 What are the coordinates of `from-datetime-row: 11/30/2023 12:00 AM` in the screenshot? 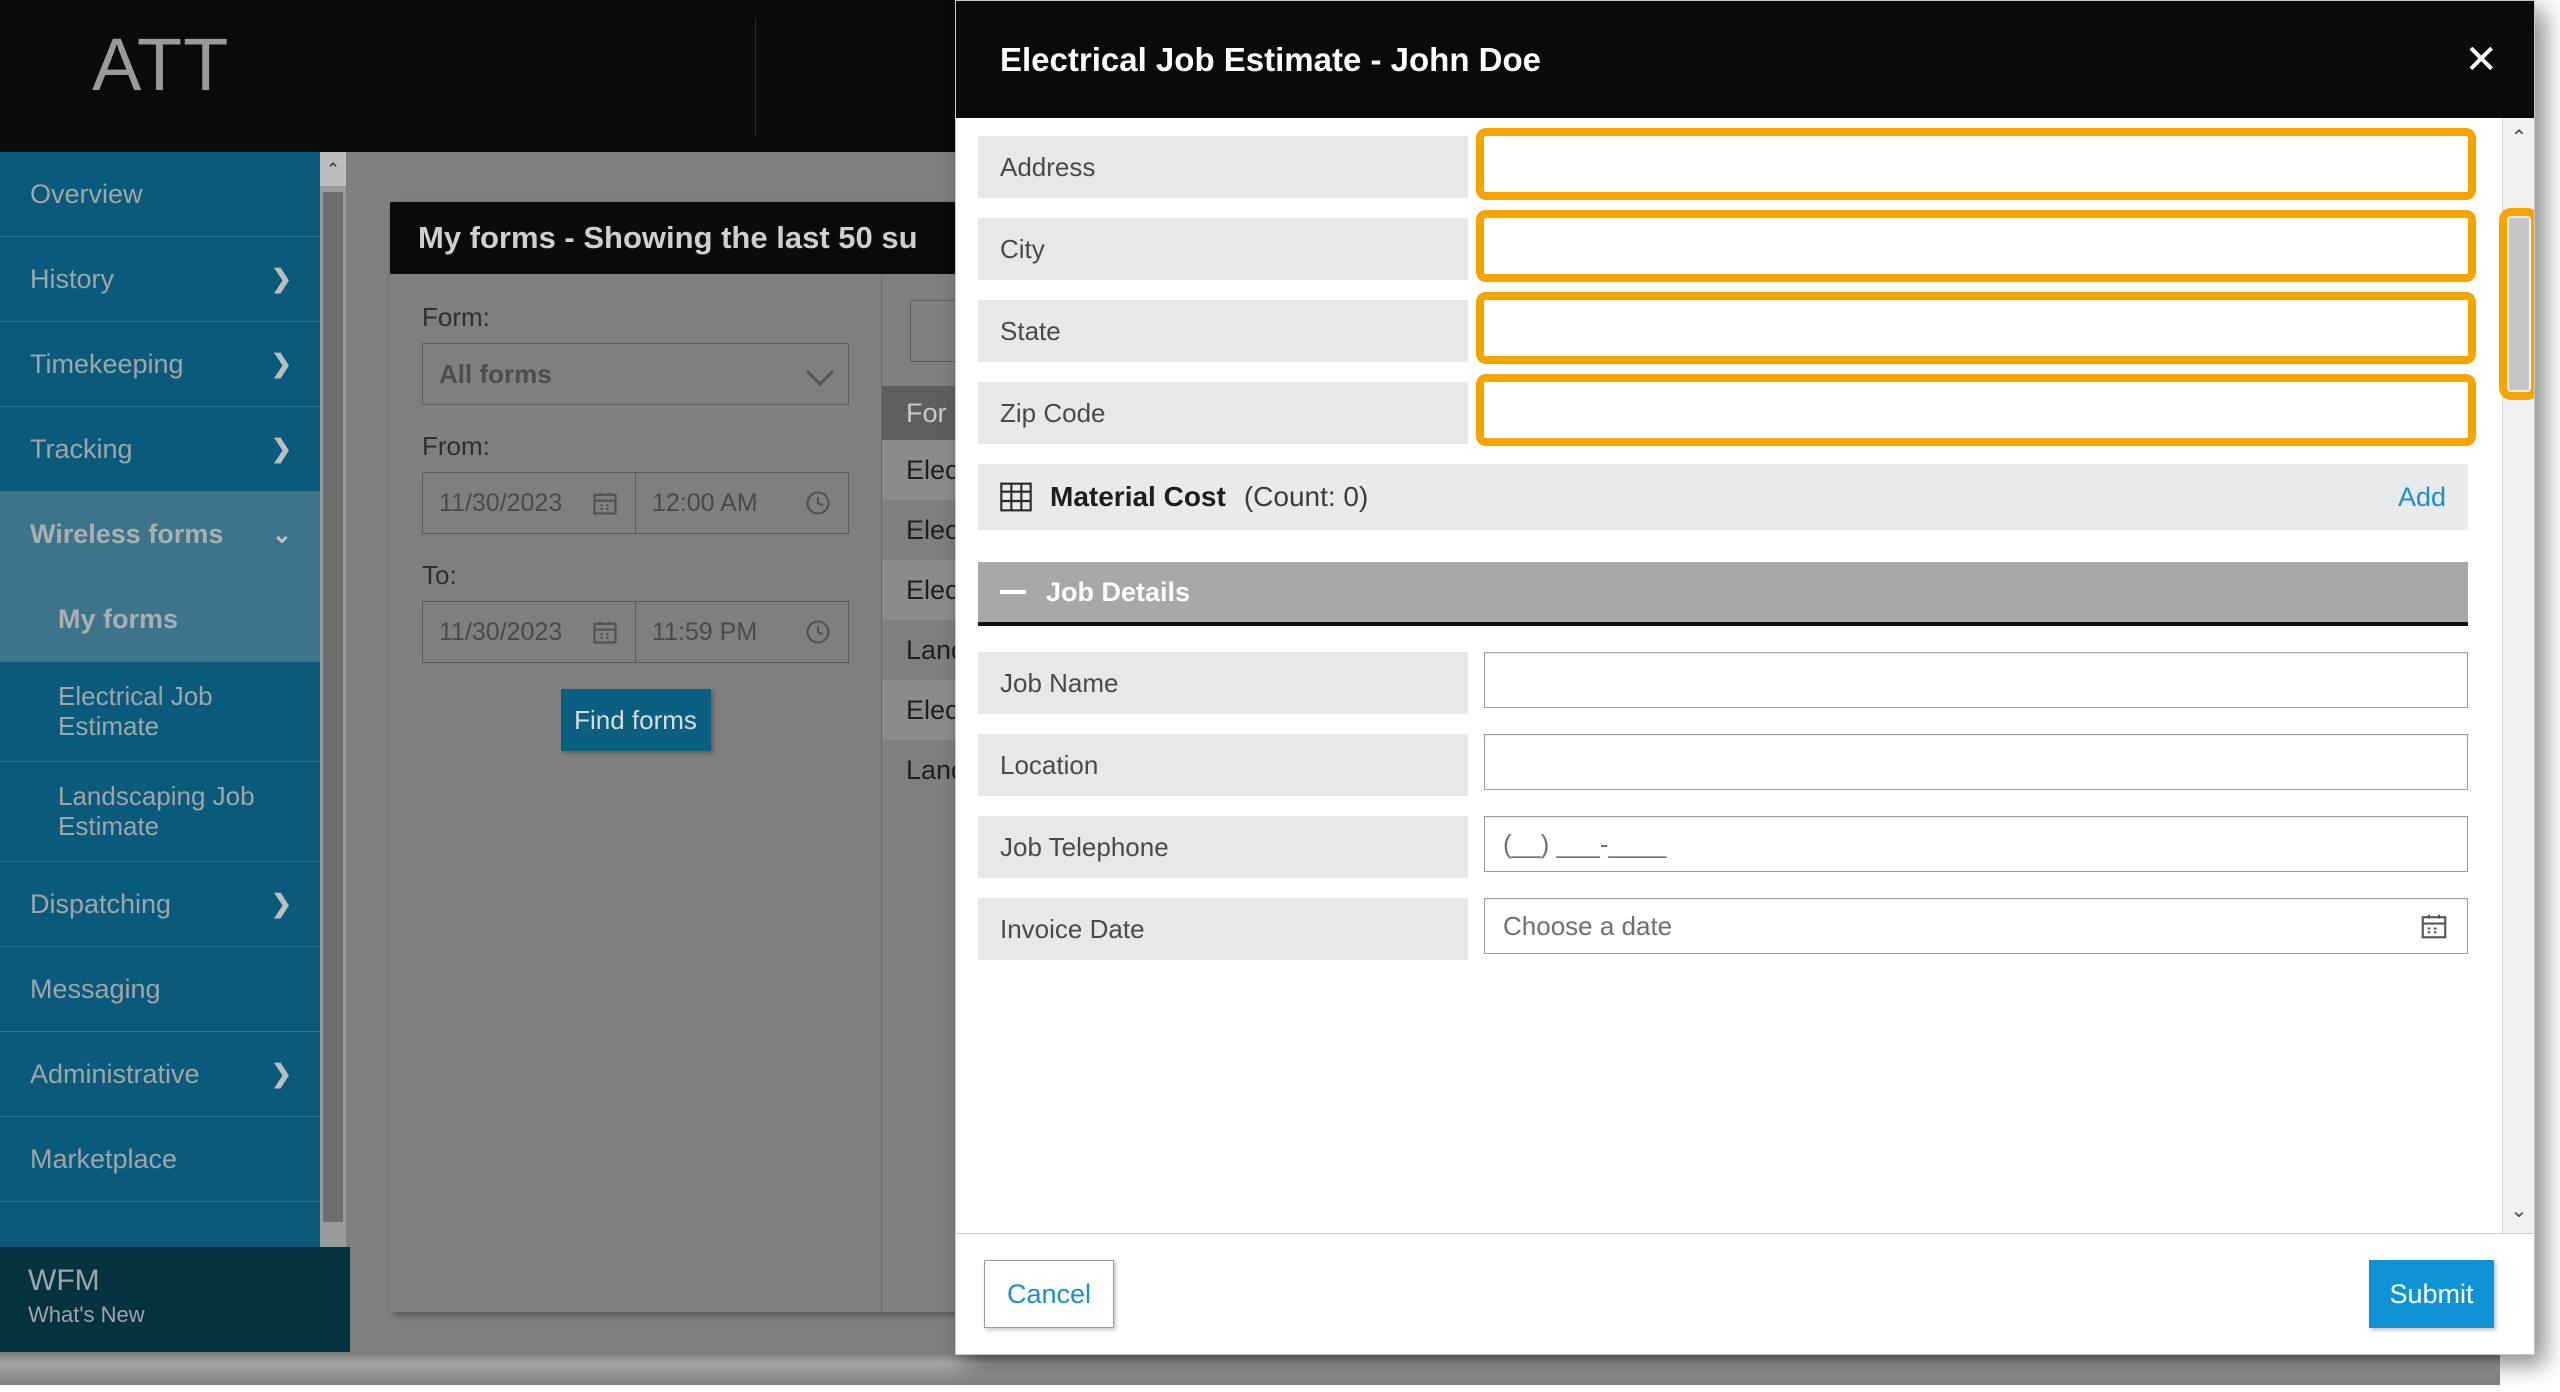 It's located at (635, 503).